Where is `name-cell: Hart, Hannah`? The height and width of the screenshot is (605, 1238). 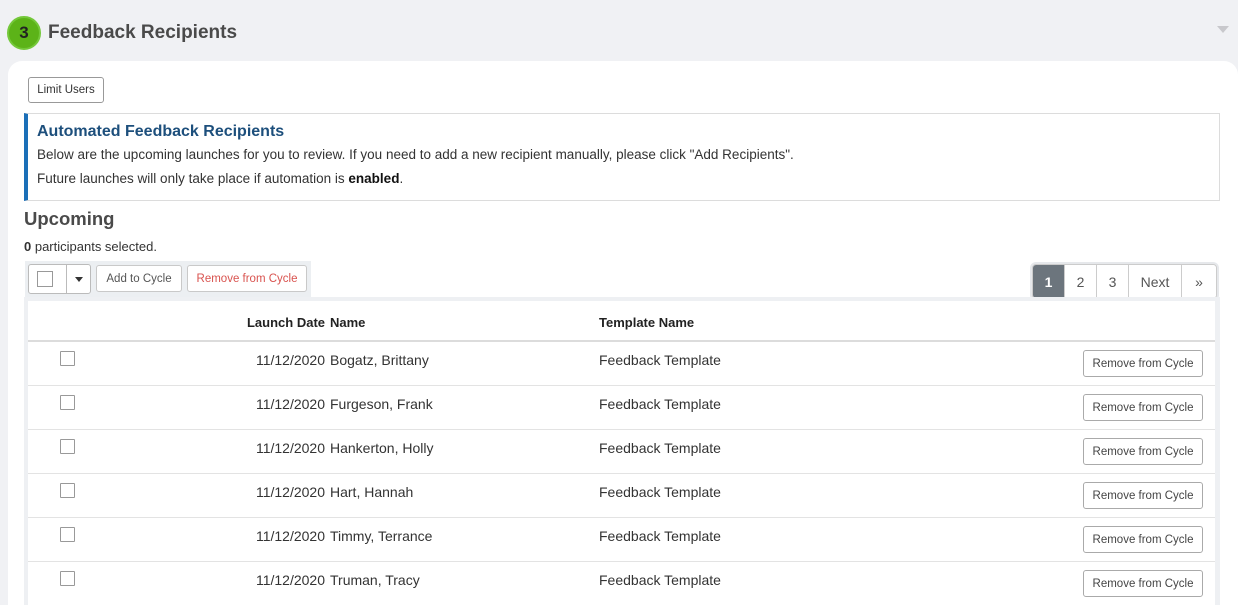
name-cell: Hart, Hannah is located at coordinates (372, 492).